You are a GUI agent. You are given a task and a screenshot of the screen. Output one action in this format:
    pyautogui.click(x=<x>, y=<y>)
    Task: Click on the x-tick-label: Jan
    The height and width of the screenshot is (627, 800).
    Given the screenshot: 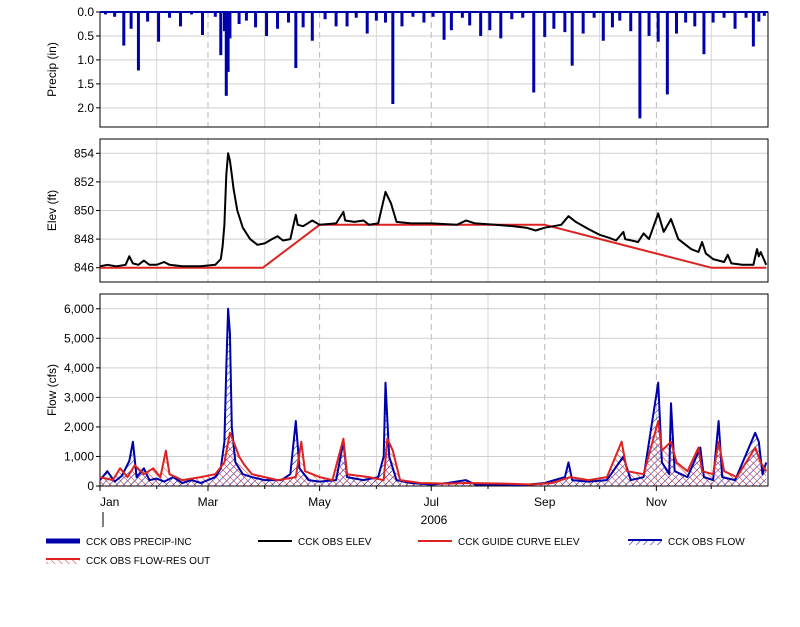 What is the action you would take?
    pyautogui.click(x=109, y=502)
    